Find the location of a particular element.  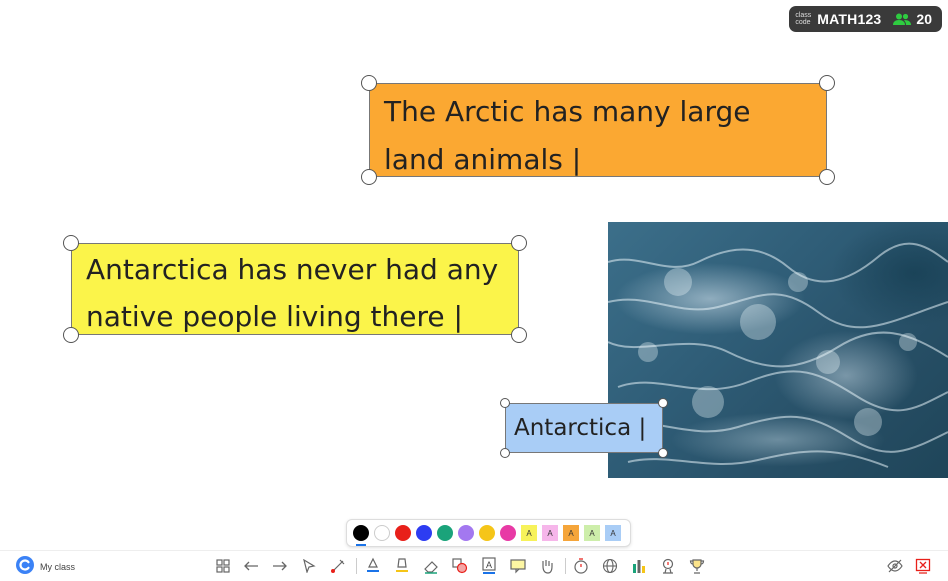

sticky-note-antarctica: Antarctica | is located at coordinates (584, 428).